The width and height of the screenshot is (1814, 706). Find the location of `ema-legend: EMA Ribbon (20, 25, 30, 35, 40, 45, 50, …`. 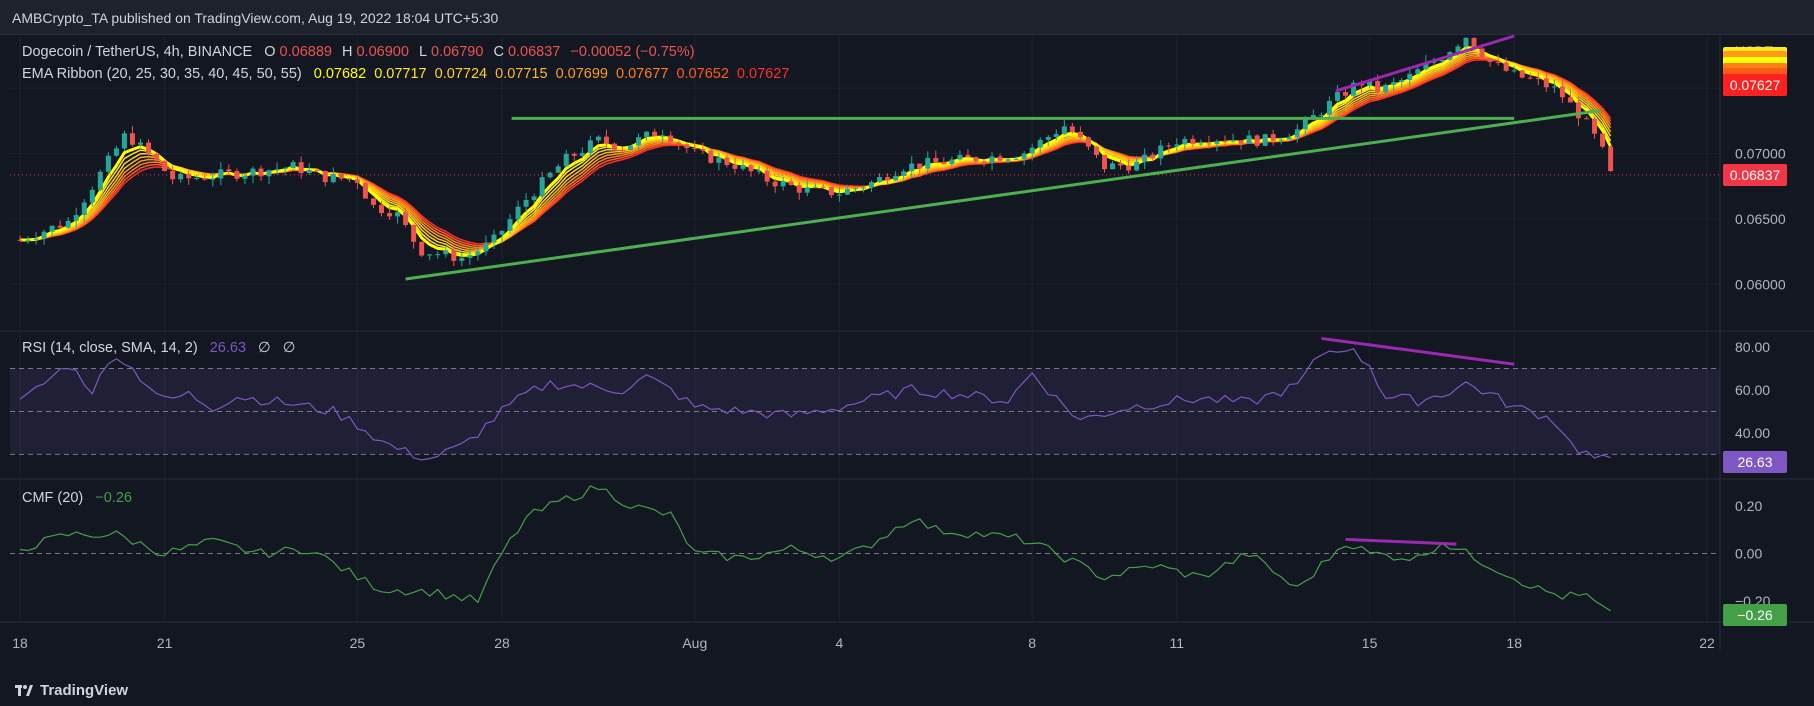

ema-legend: EMA Ribbon (20, 25, 30, 35, 40, 45, 50, … is located at coordinates (405, 74).